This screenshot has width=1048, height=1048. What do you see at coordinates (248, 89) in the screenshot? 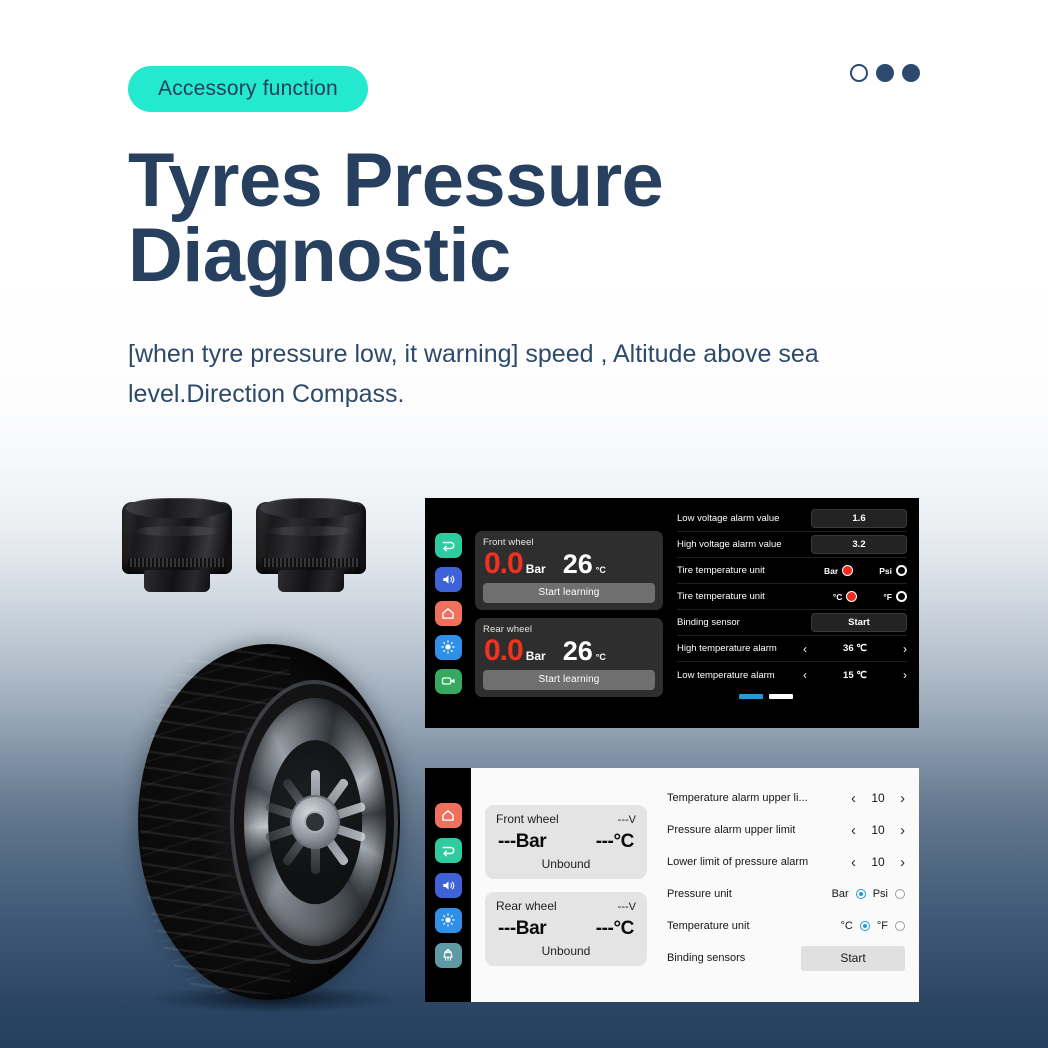
I see `accessory-function-badge: Accessory function` at bounding box center [248, 89].